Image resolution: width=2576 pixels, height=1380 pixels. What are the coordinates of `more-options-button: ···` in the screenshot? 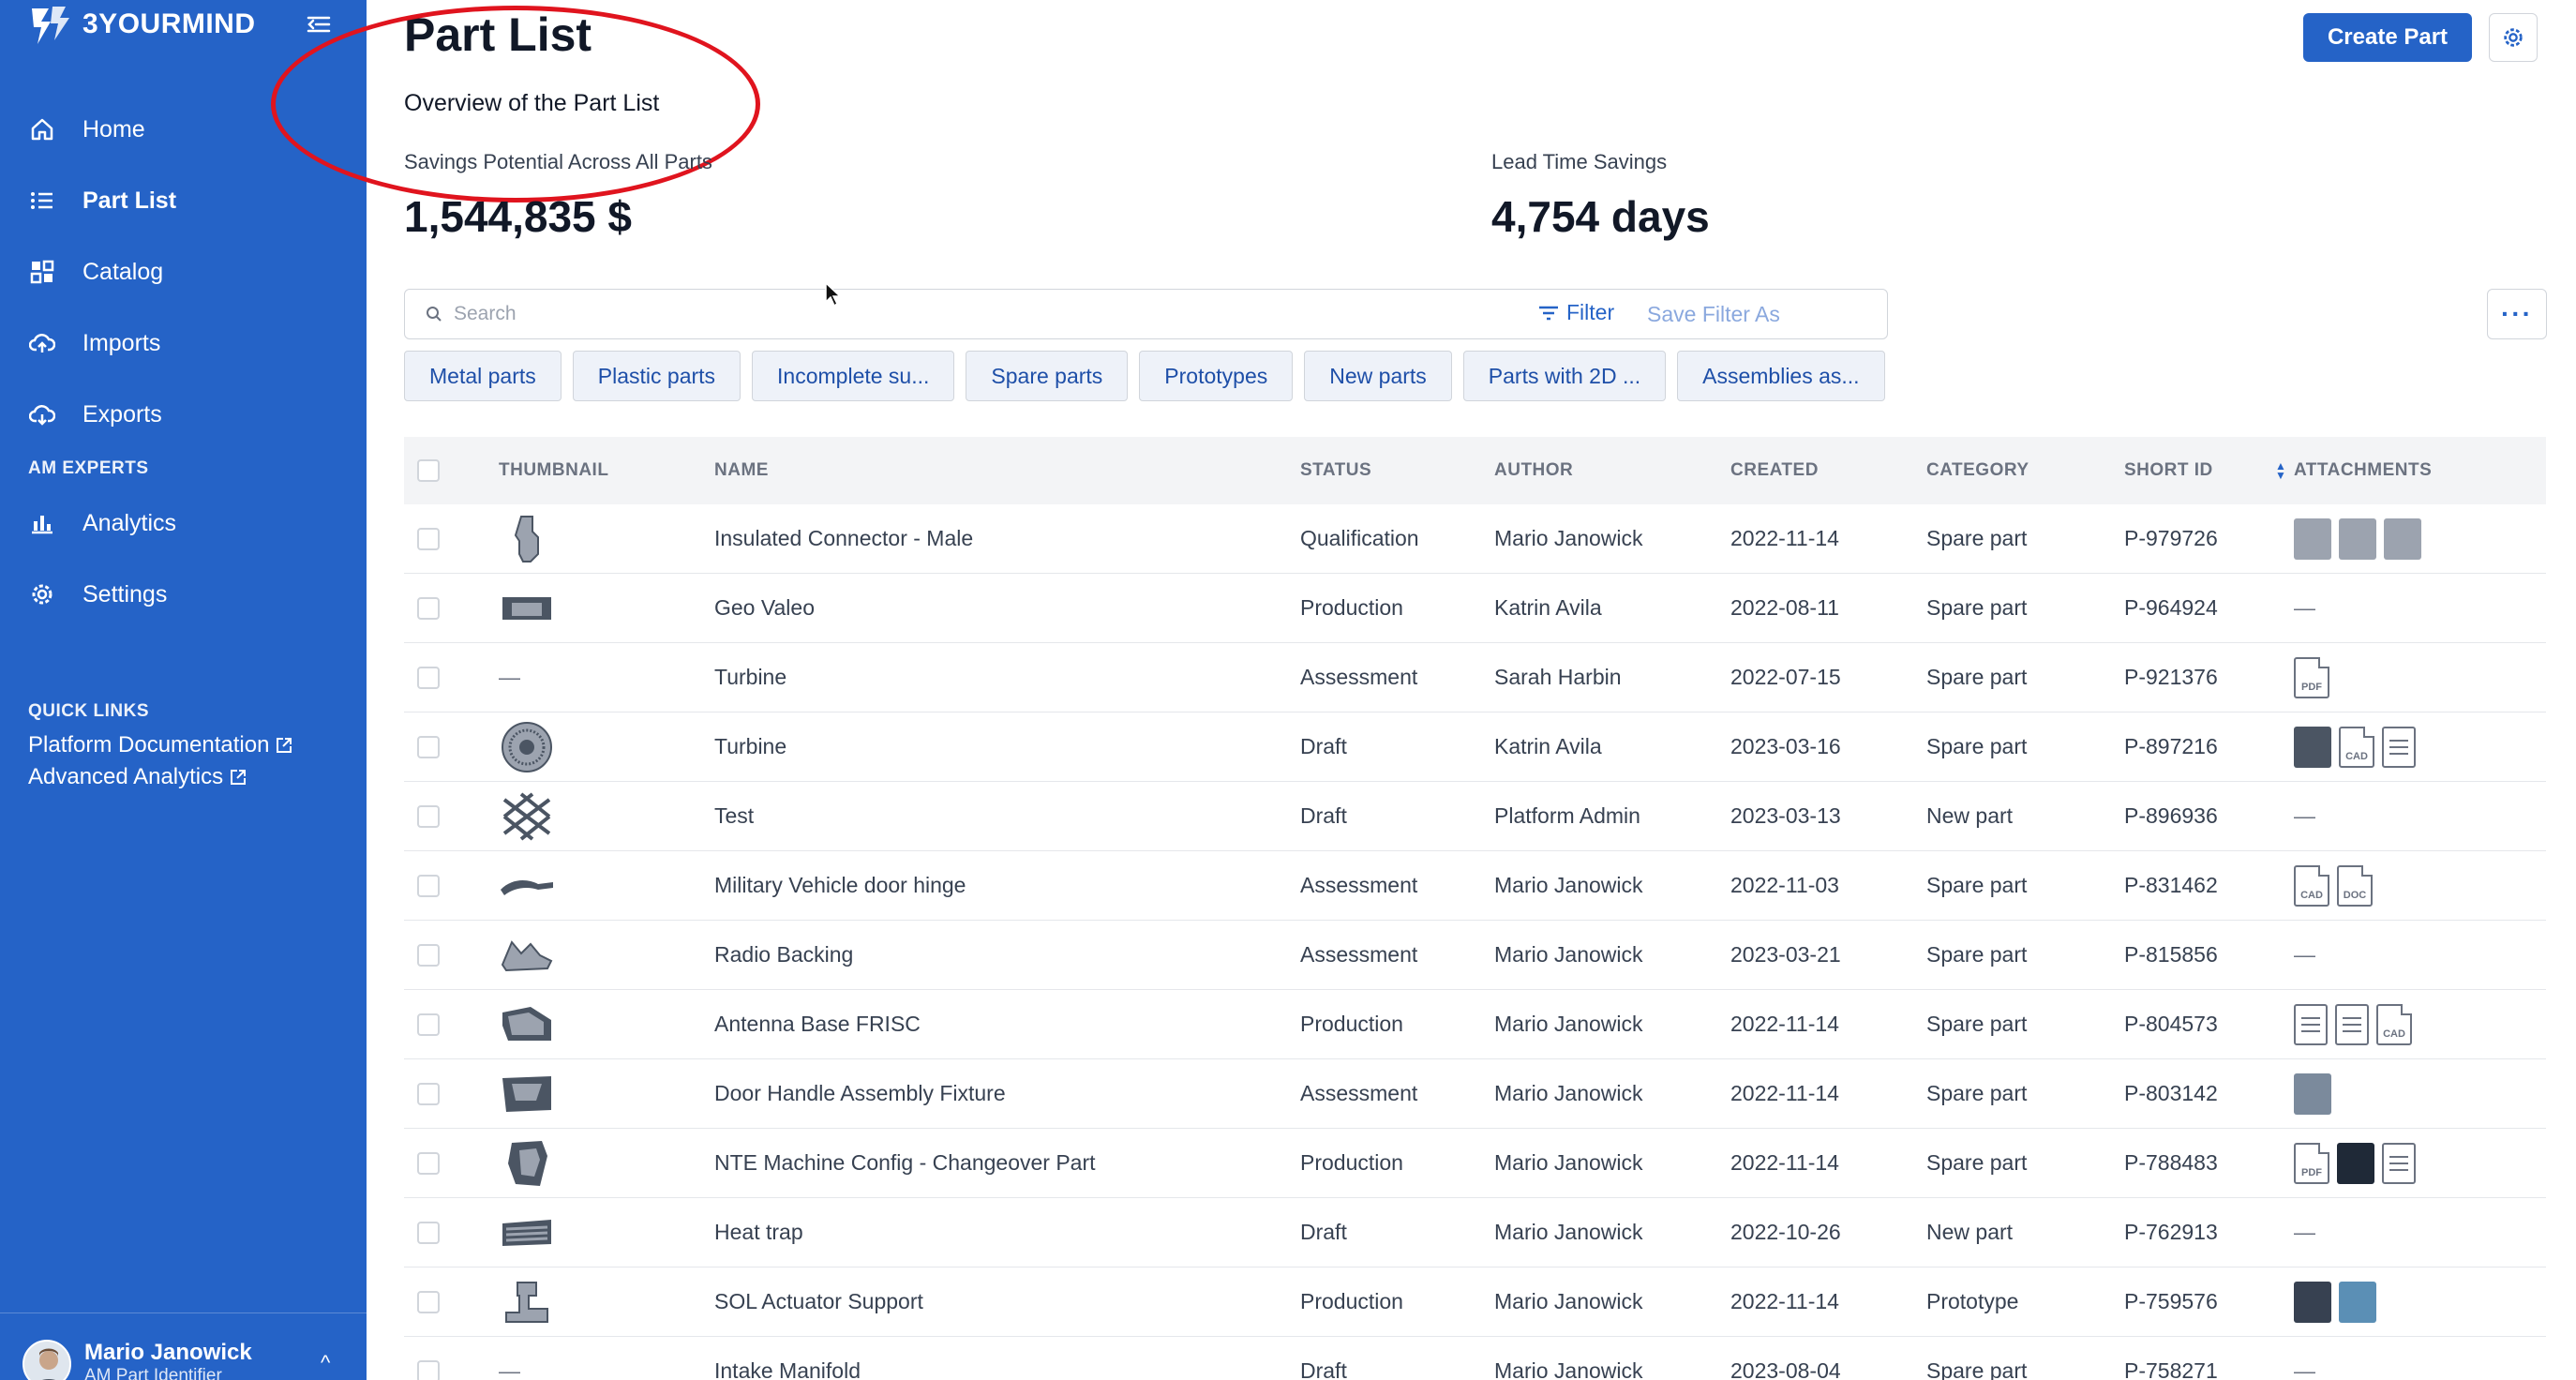 It's located at (2517, 314).